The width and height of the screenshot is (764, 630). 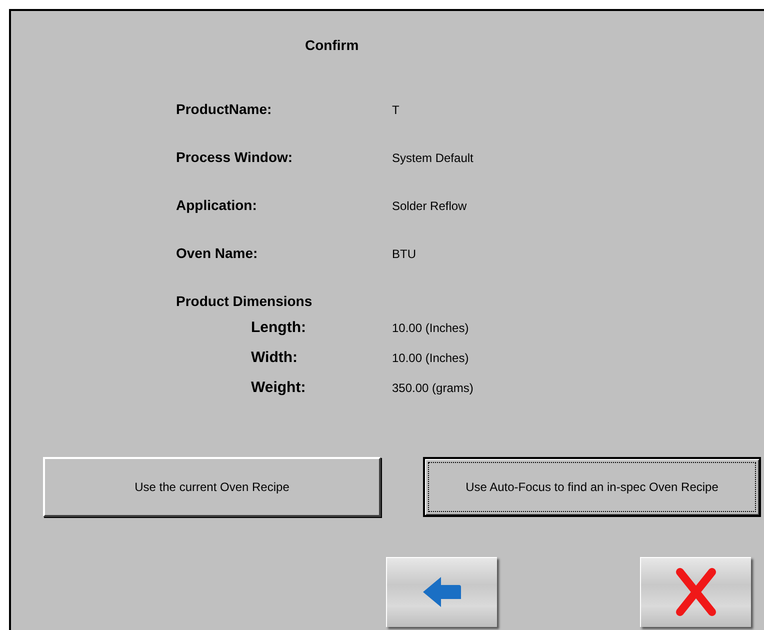 What do you see at coordinates (275, 357) in the screenshot?
I see `field-label: Width:` at bounding box center [275, 357].